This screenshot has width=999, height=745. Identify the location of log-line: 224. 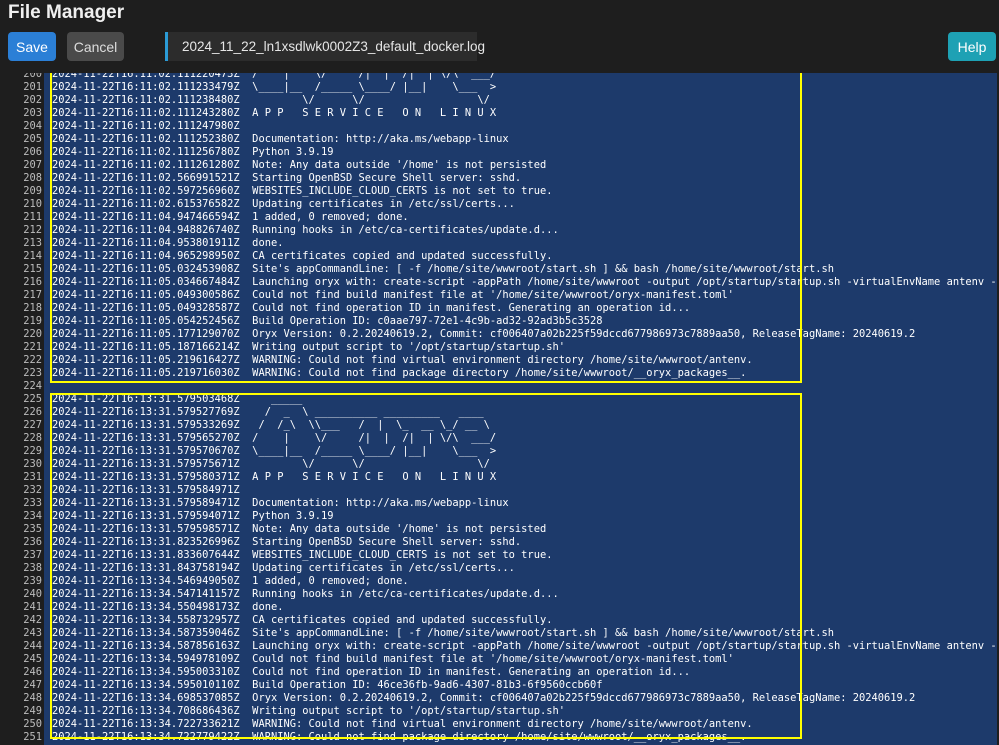
(499, 386).